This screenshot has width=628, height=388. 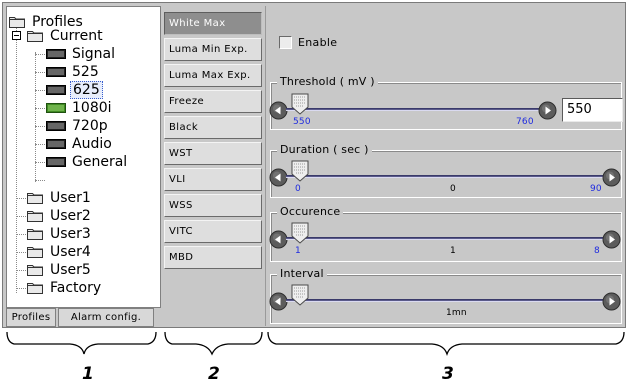 I want to click on occurence-slider-thumb, so click(x=300, y=233).